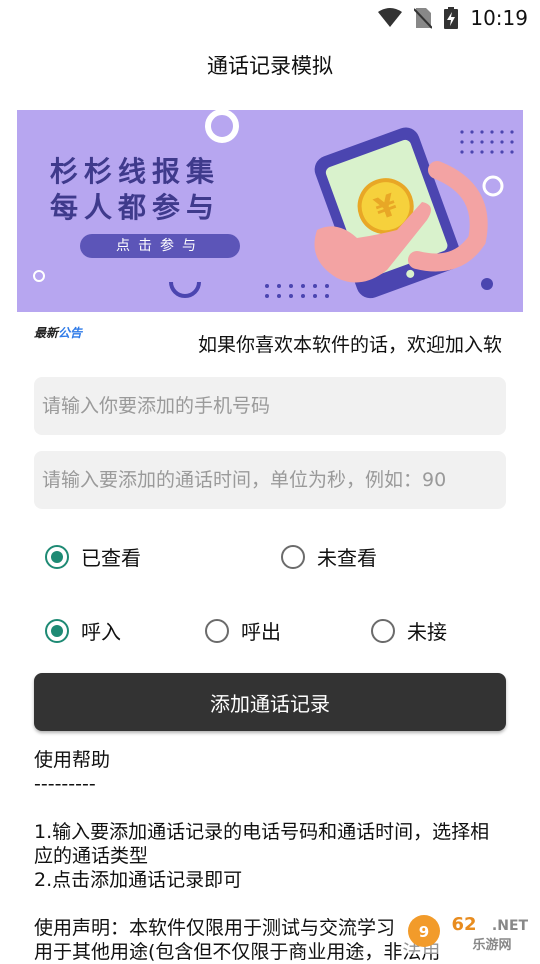  I want to click on wifi-icon, so click(390, 17).